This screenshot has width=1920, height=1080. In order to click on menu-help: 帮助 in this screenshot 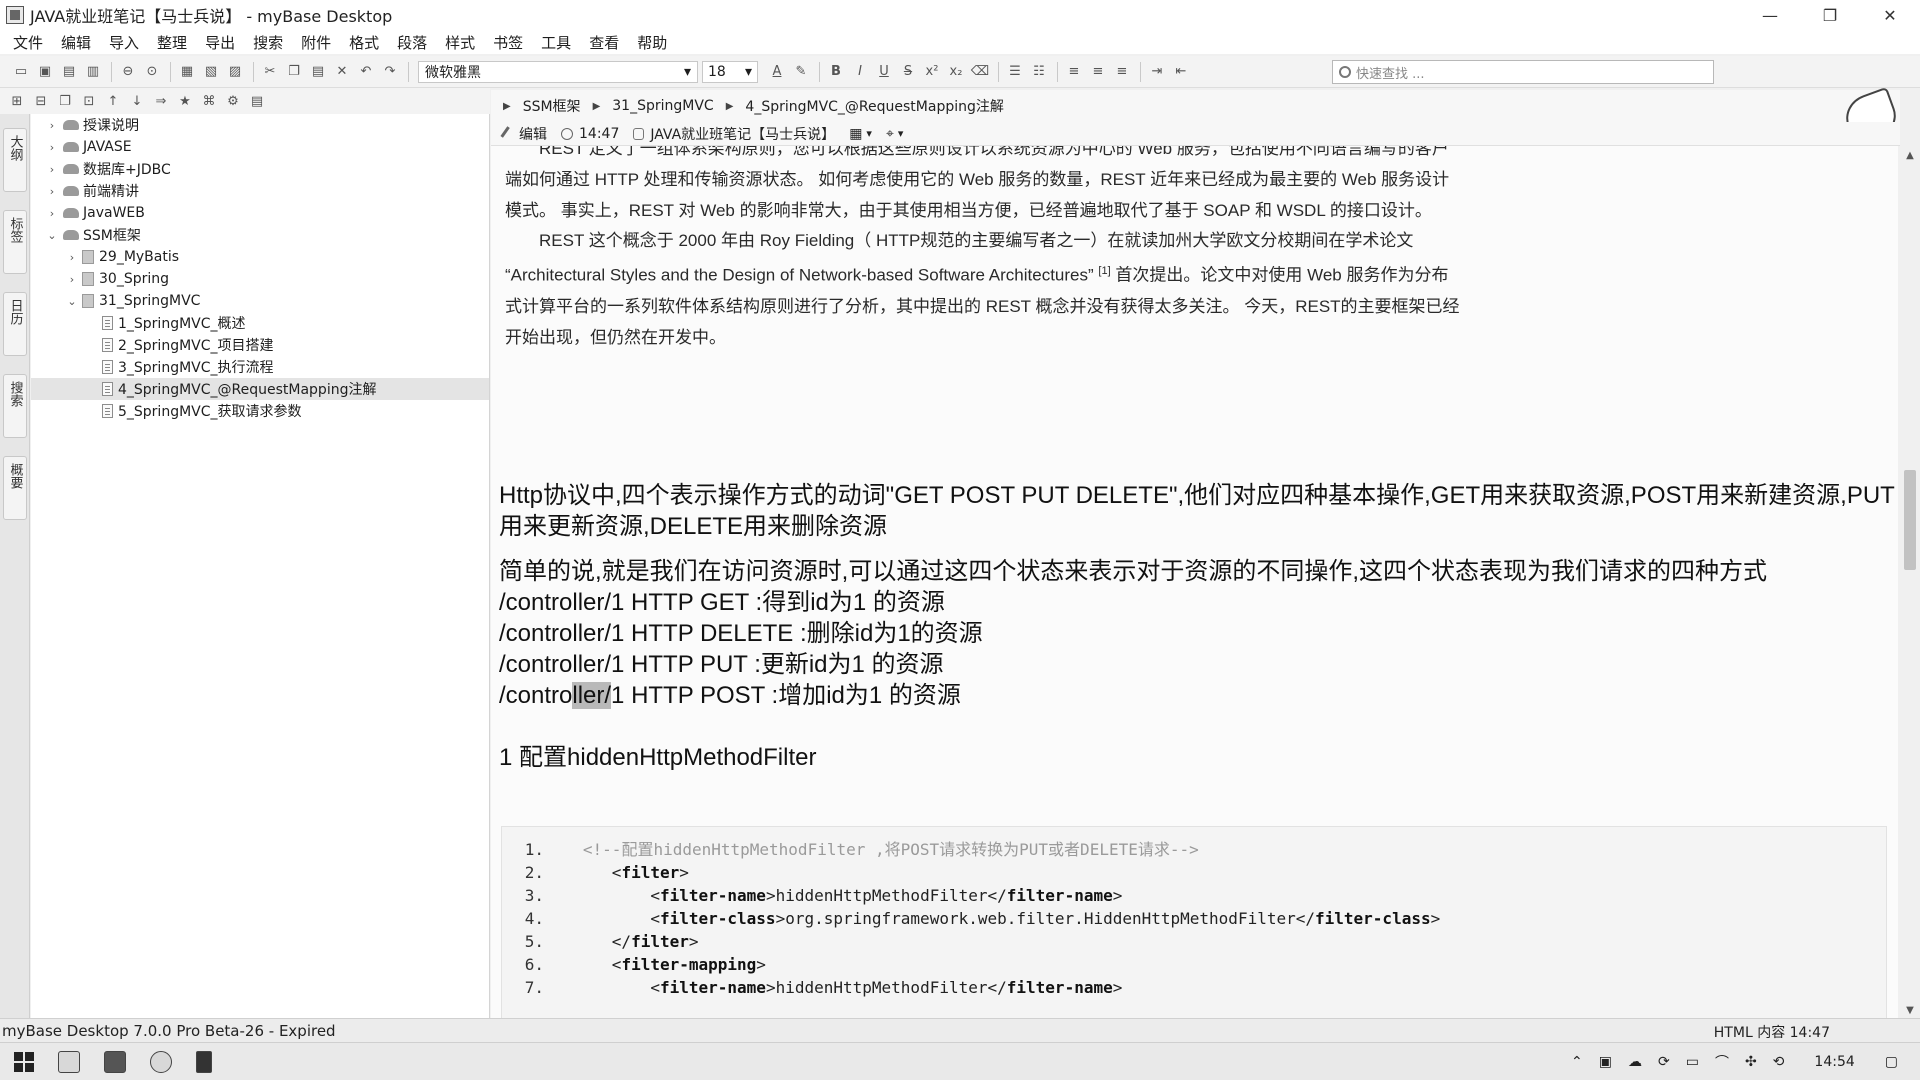, I will do `click(652, 42)`.